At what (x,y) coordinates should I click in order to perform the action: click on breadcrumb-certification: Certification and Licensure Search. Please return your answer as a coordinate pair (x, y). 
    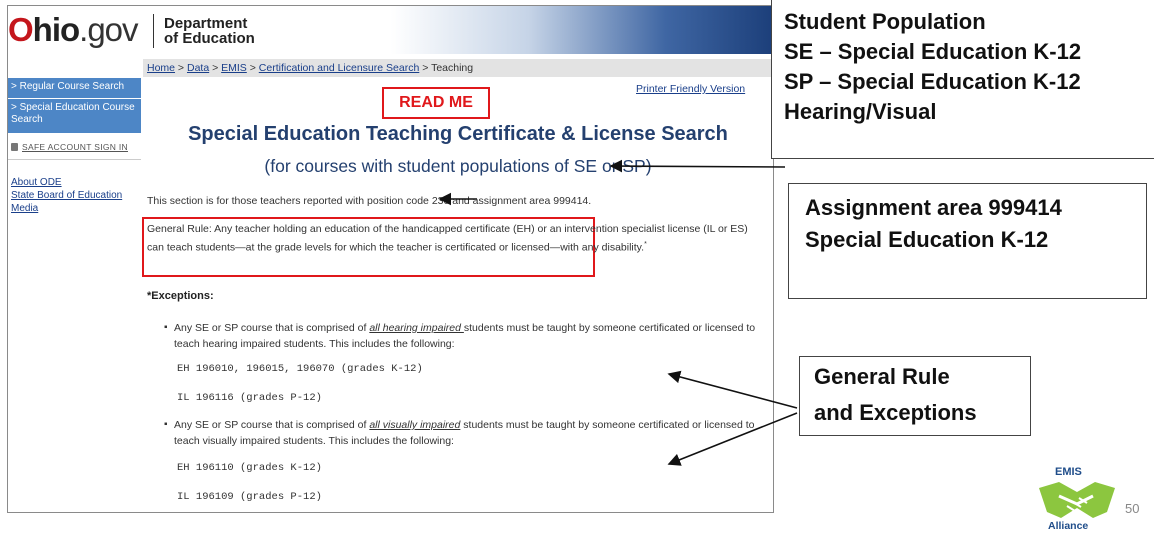
    Looking at the image, I should click on (339, 68).